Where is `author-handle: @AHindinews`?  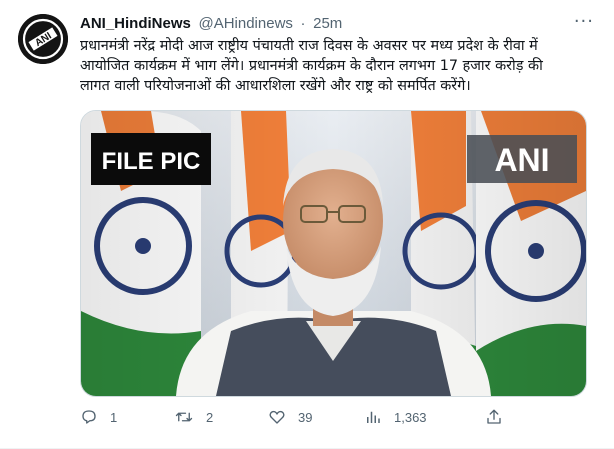 author-handle: @AHindinews is located at coordinates (245, 23).